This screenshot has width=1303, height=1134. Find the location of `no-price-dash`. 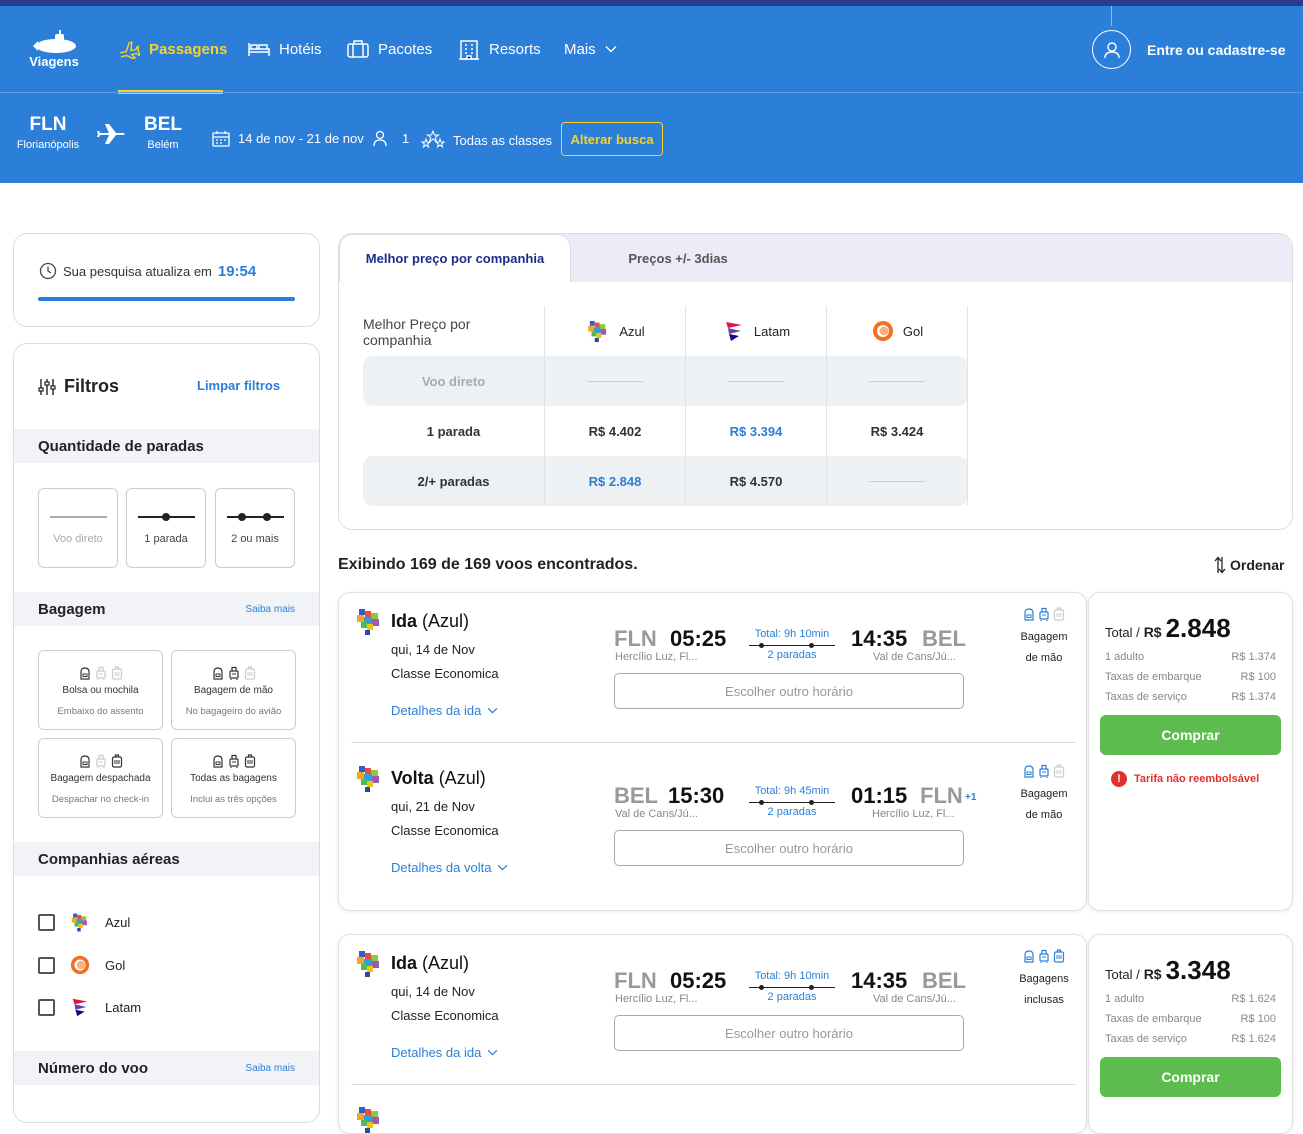

no-price-dash is located at coordinates (897, 381).